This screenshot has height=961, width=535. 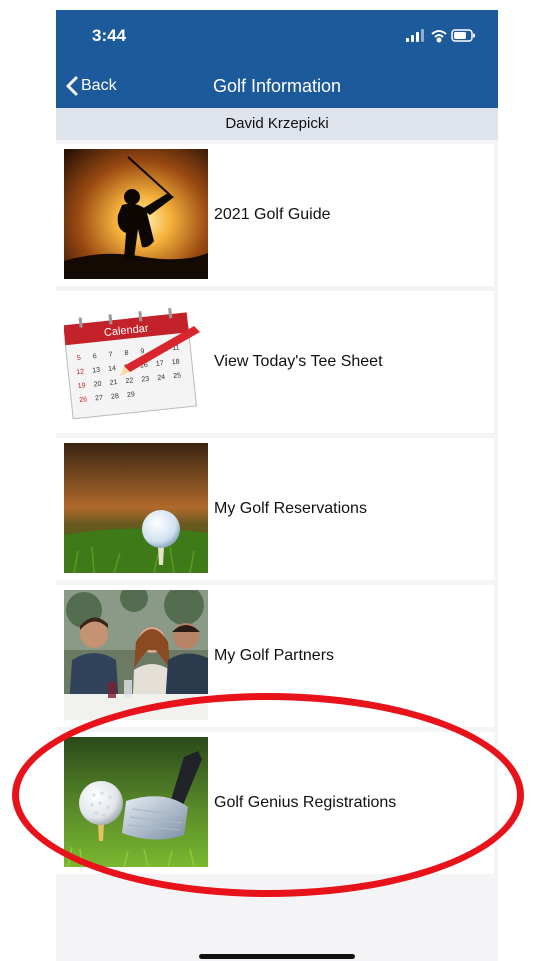 I want to click on status-icons, so click(x=441, y=36).